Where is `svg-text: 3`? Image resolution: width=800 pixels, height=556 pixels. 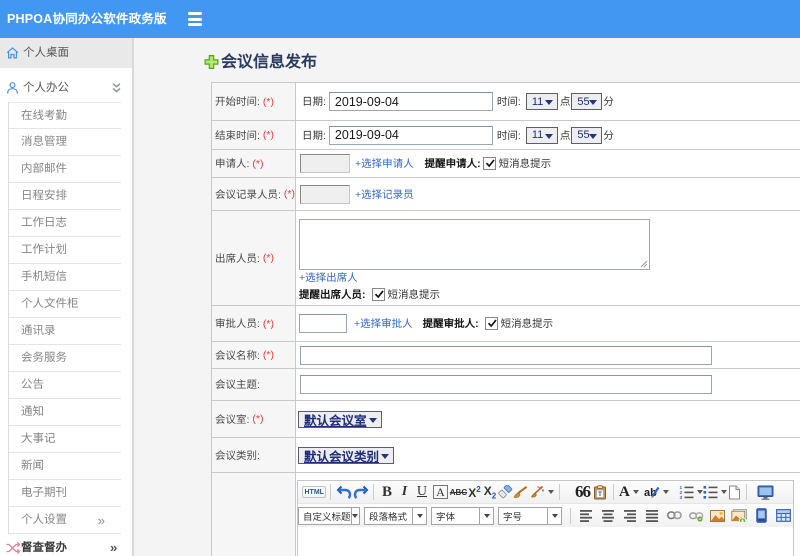
svg-text: 3 is located at coordinates (681, 497).